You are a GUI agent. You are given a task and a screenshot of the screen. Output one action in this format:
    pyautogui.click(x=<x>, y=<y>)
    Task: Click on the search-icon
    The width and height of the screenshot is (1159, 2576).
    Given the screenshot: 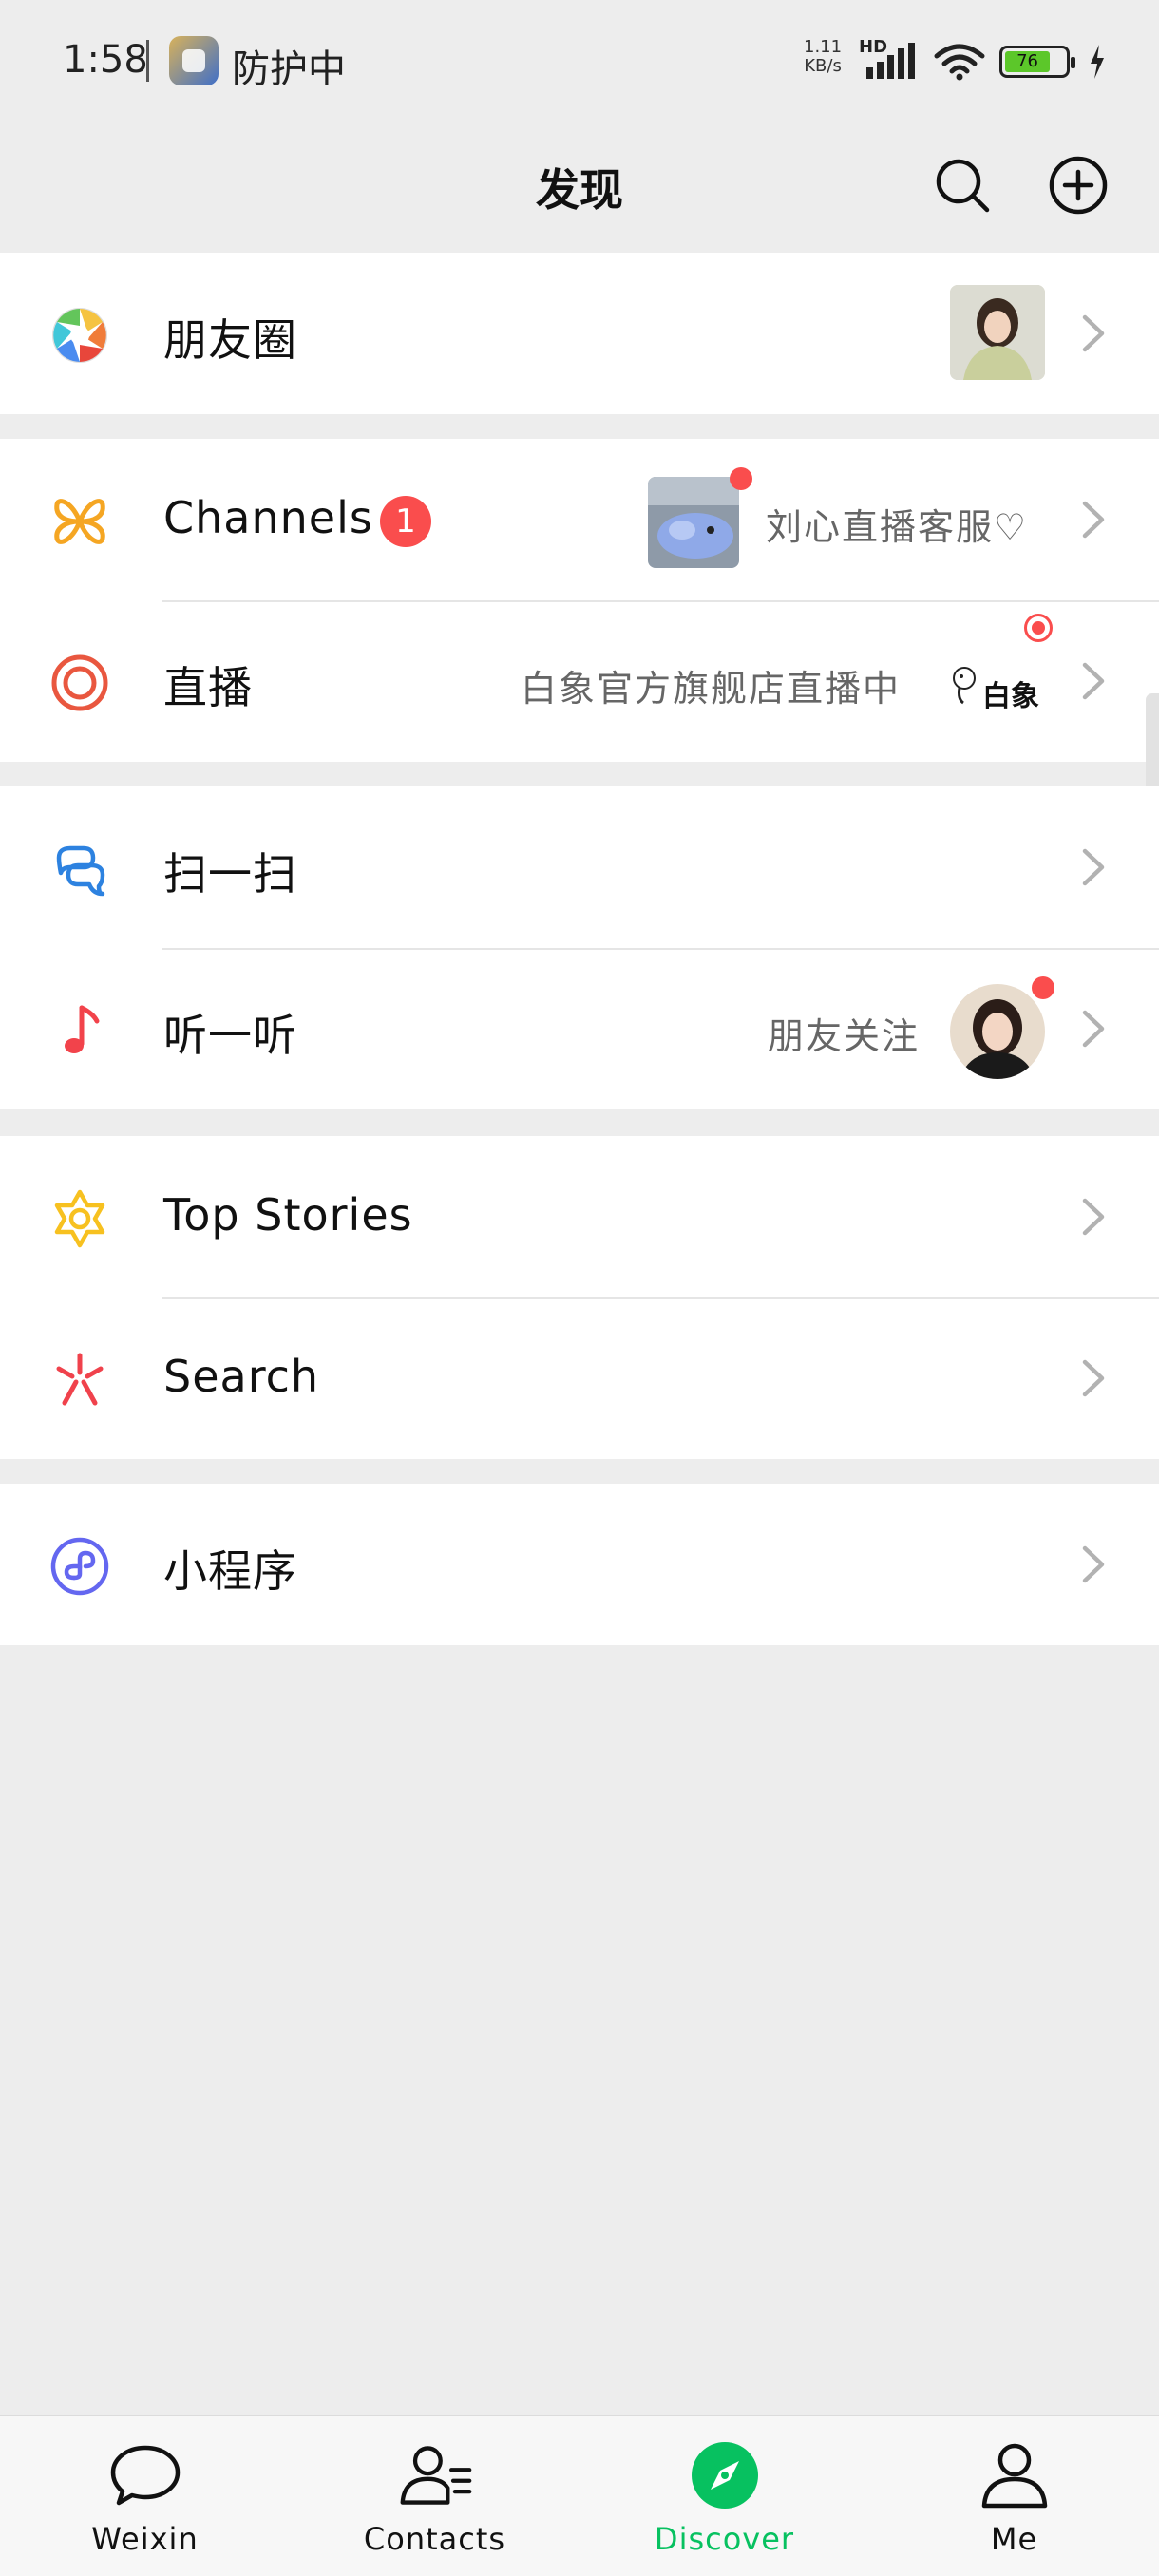 What is the action you would take?
    pyautogui.click(x=963, y=186)
    